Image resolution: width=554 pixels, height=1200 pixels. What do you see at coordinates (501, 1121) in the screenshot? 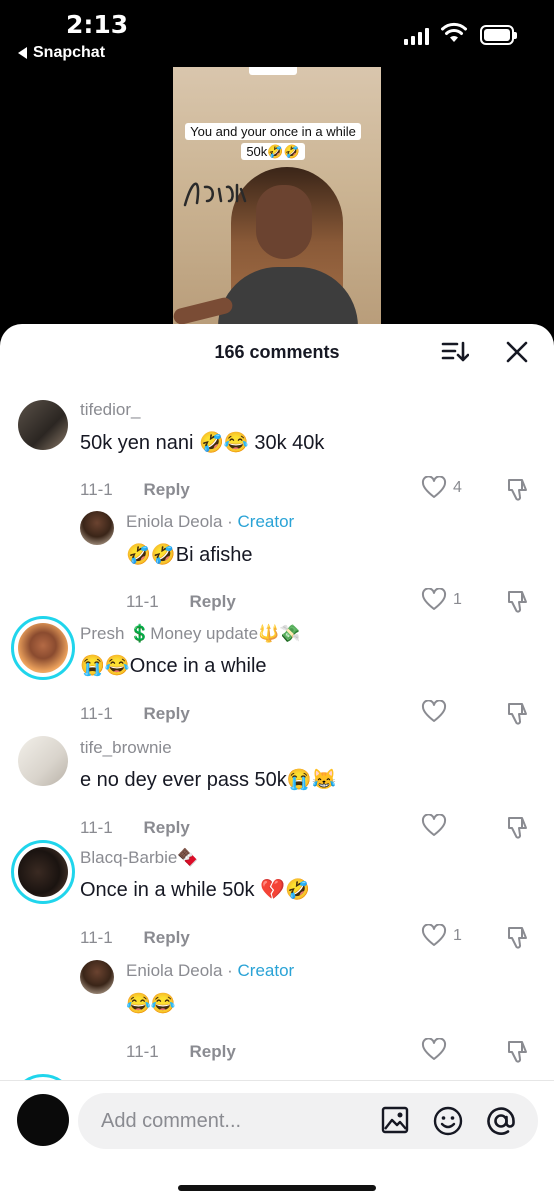
I see `mention-icon` at bounding box center [501, 1121].